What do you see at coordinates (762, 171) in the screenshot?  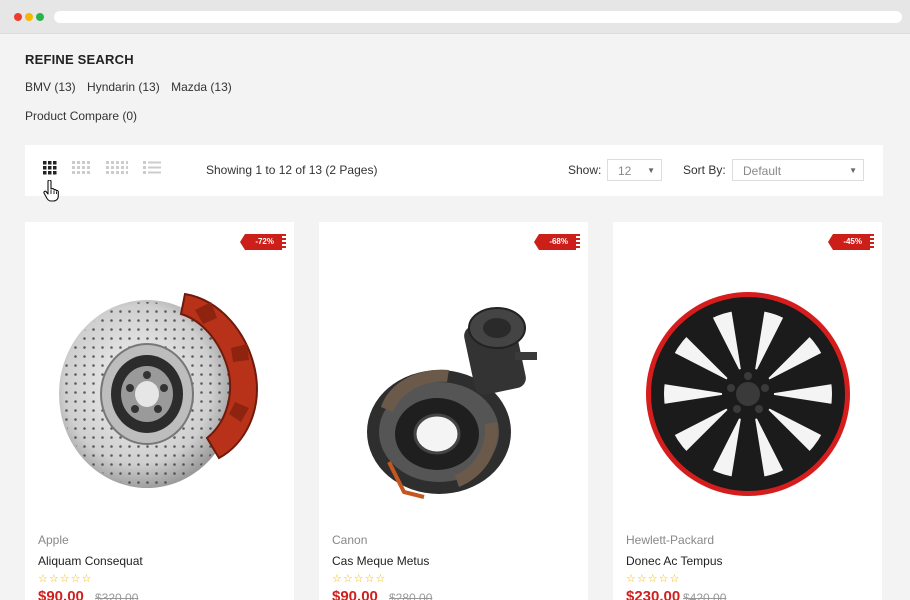 I see `sort-by-value: Default` at bounding box center [762, 171].